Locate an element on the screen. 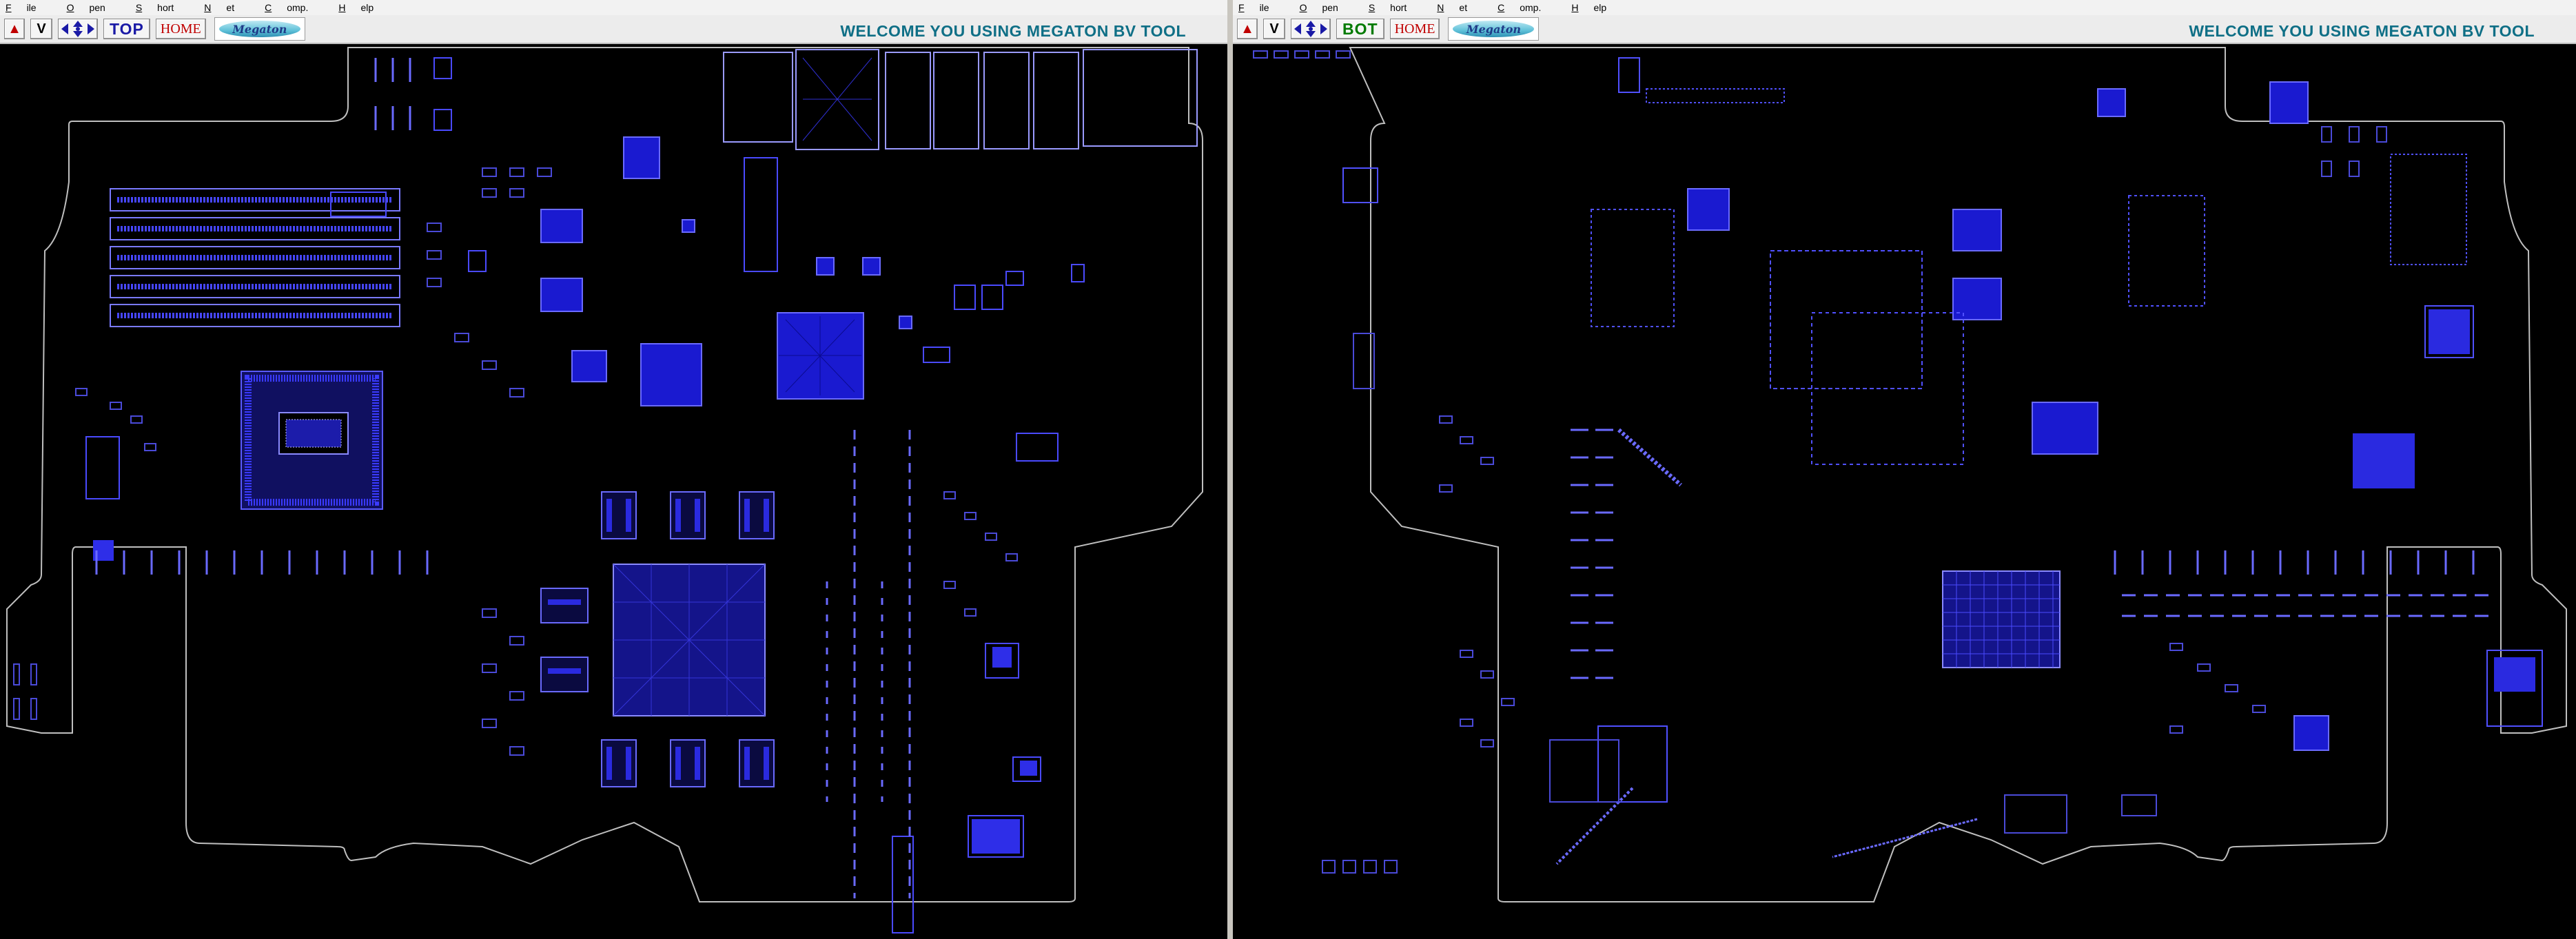  pane-divider is located at coordinates (1230, 469).